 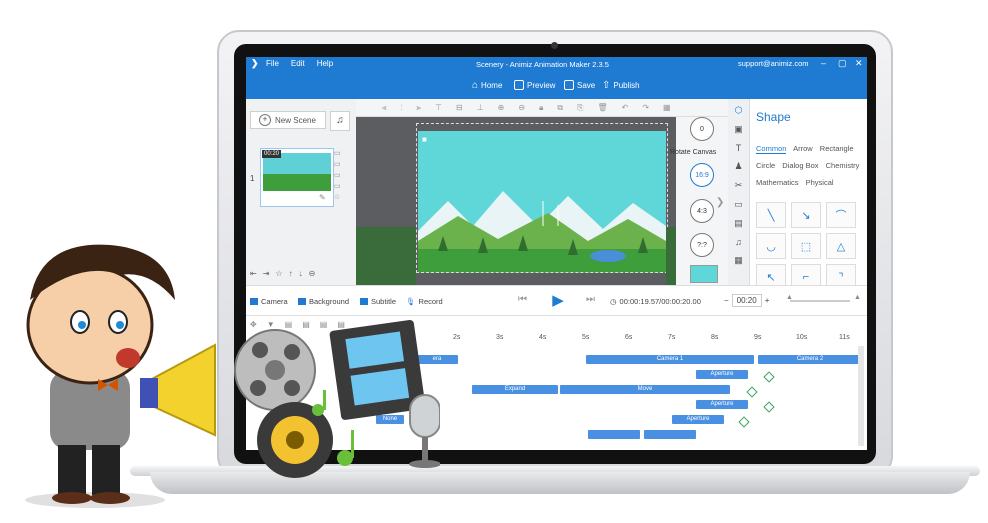 What do you see at coordinates (337, 153) in the screenshot?
I see `copy-icon: ▭` at bounding box center [337, 153].